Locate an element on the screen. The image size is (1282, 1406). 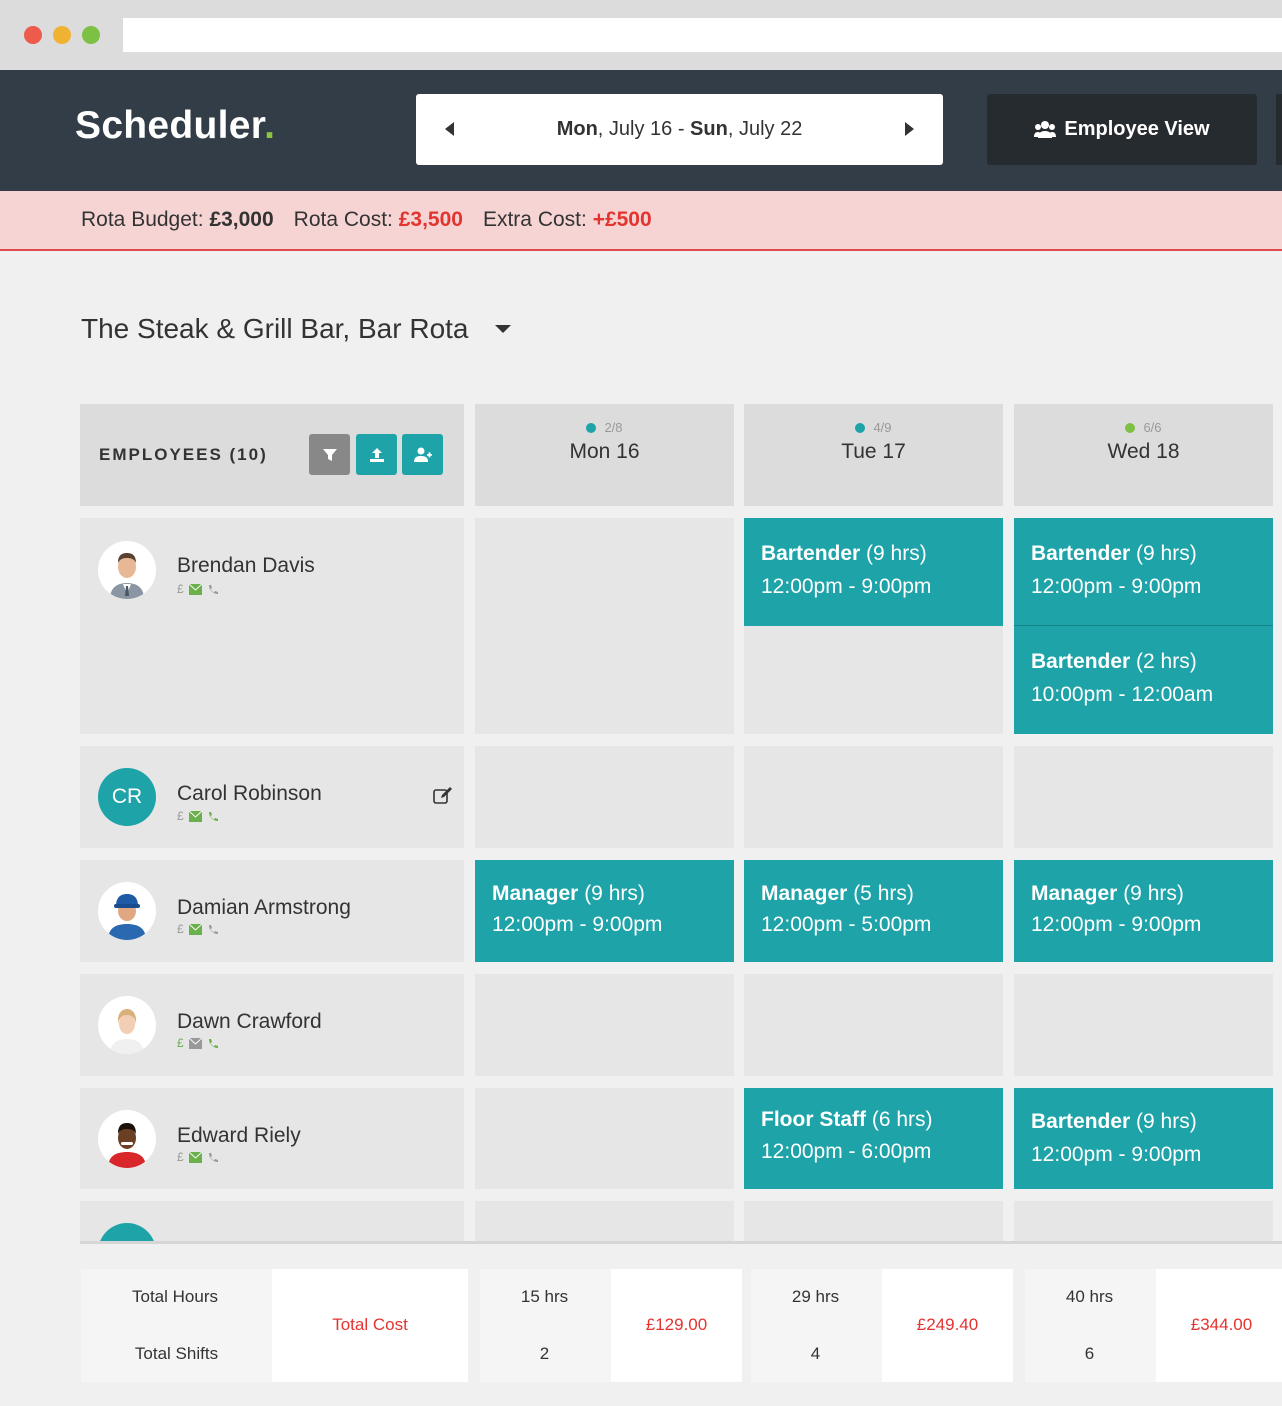
upload-icon is located at coordinates (376, 454).